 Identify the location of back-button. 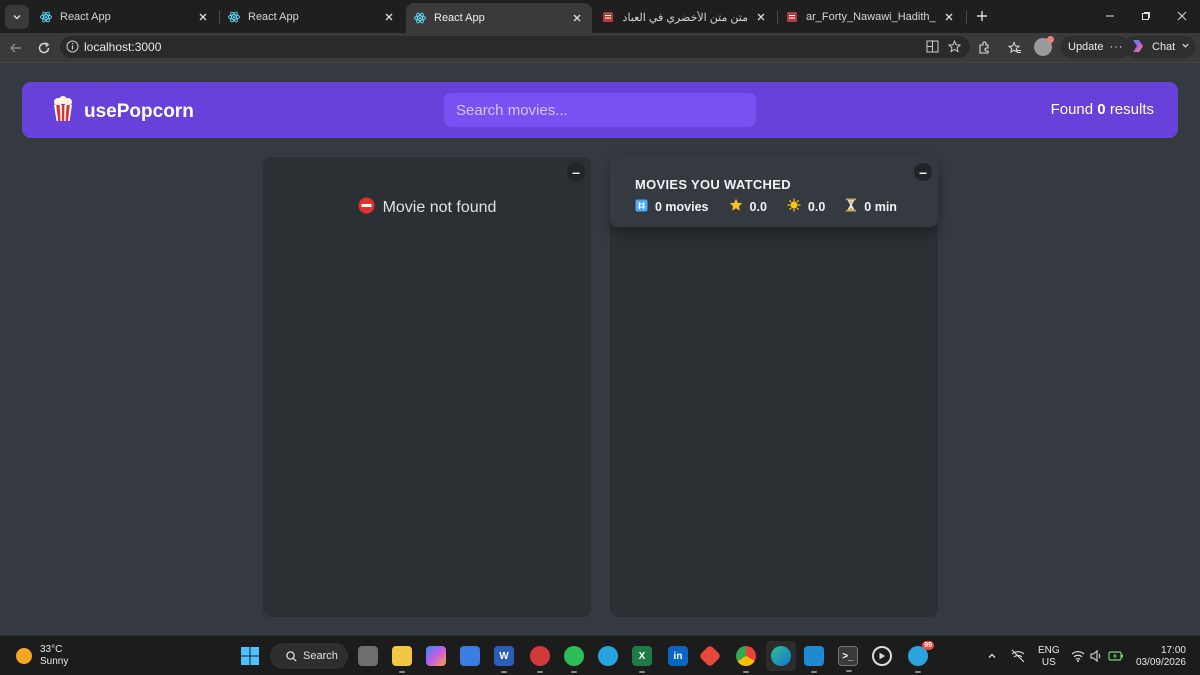
(16, 48).